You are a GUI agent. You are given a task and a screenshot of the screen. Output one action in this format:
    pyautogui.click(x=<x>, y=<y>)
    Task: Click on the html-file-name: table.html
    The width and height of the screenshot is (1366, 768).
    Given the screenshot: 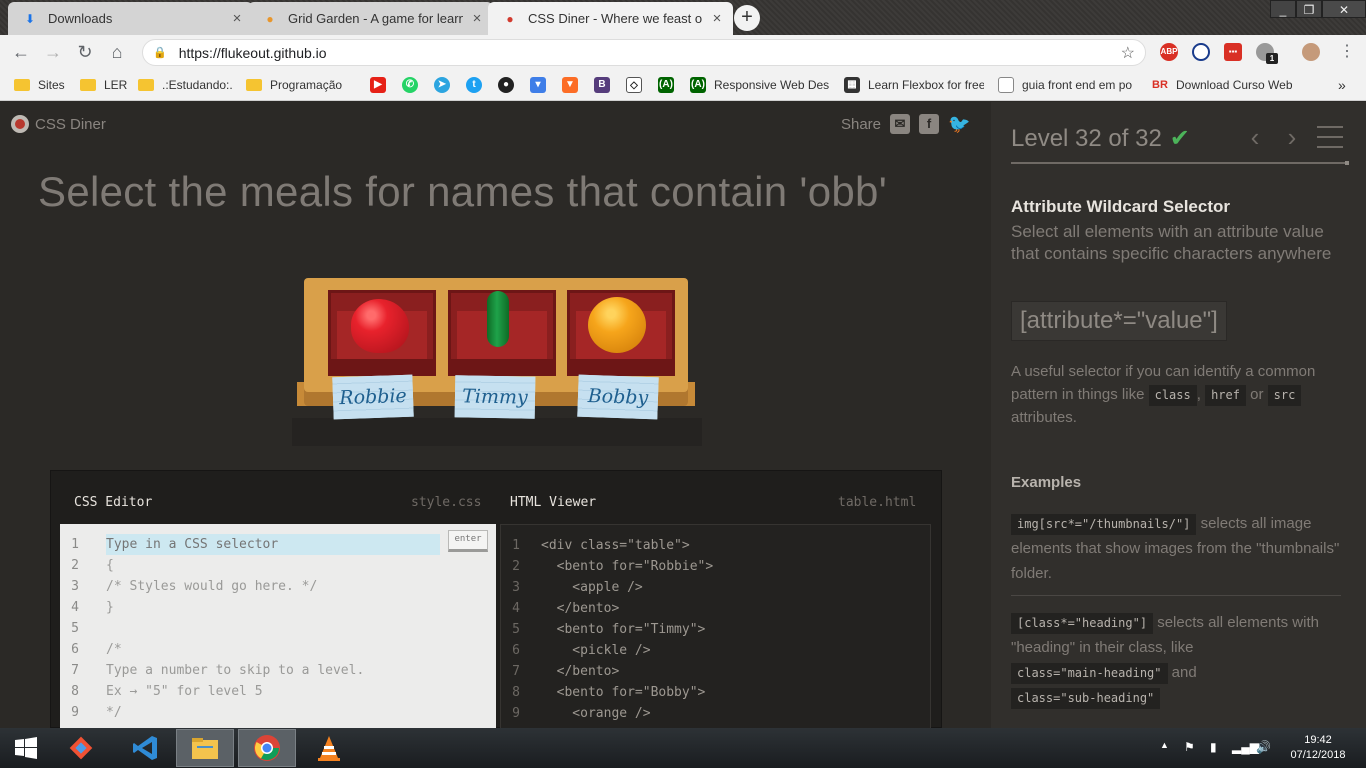 What is the action you would take?
    pyautogui.click(x=877, y=502)
    